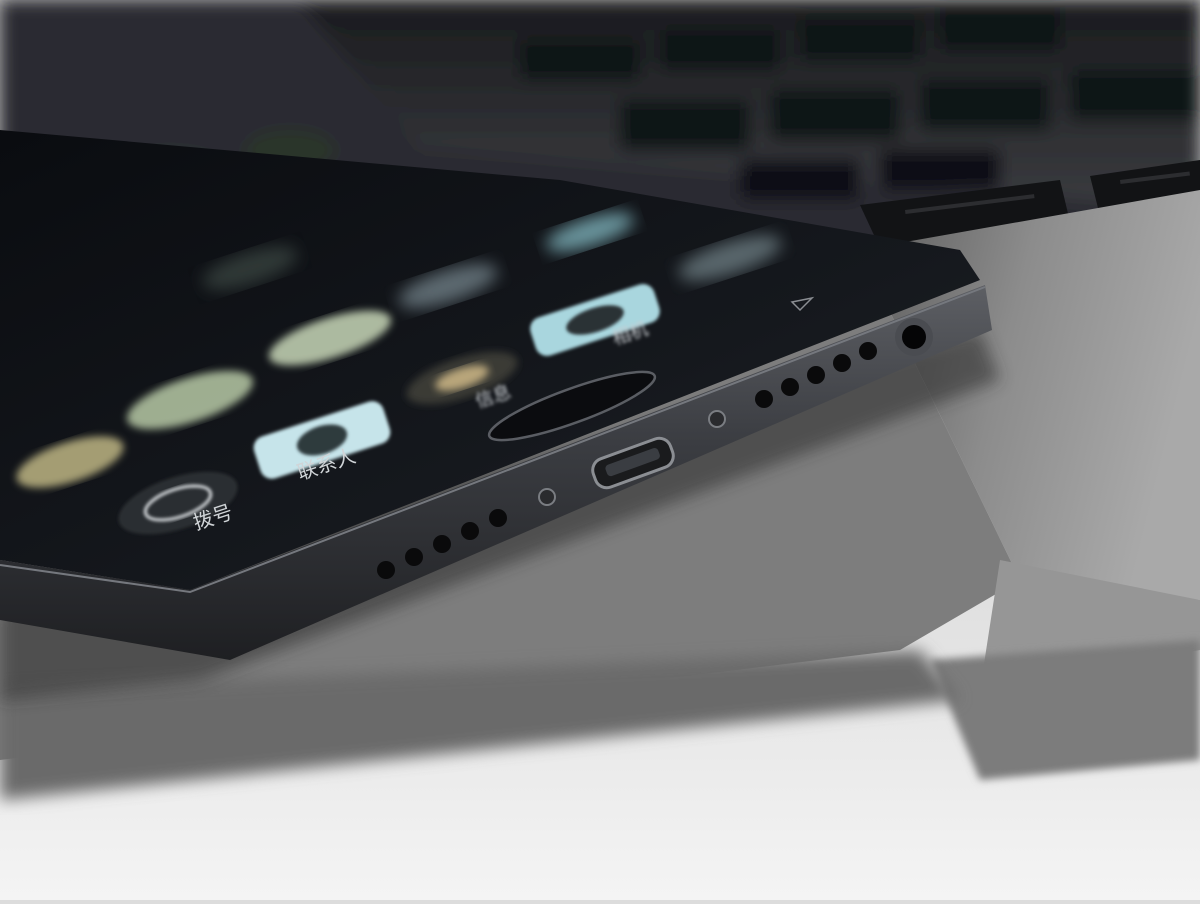 The width and height of the screenshot is (1200, 904). What do you see at coordinates (547, 497) in the screenshot?
I see `screw-left` at bounding box center [547, 497].